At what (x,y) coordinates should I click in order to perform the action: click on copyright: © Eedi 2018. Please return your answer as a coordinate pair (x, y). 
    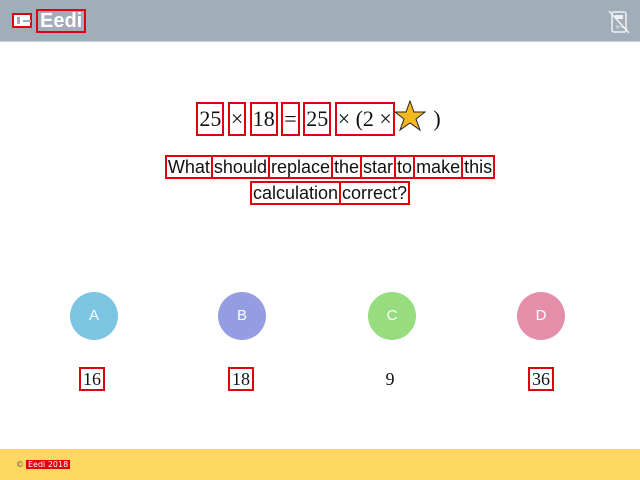
    Looking at the image, I should click on (43, 465).